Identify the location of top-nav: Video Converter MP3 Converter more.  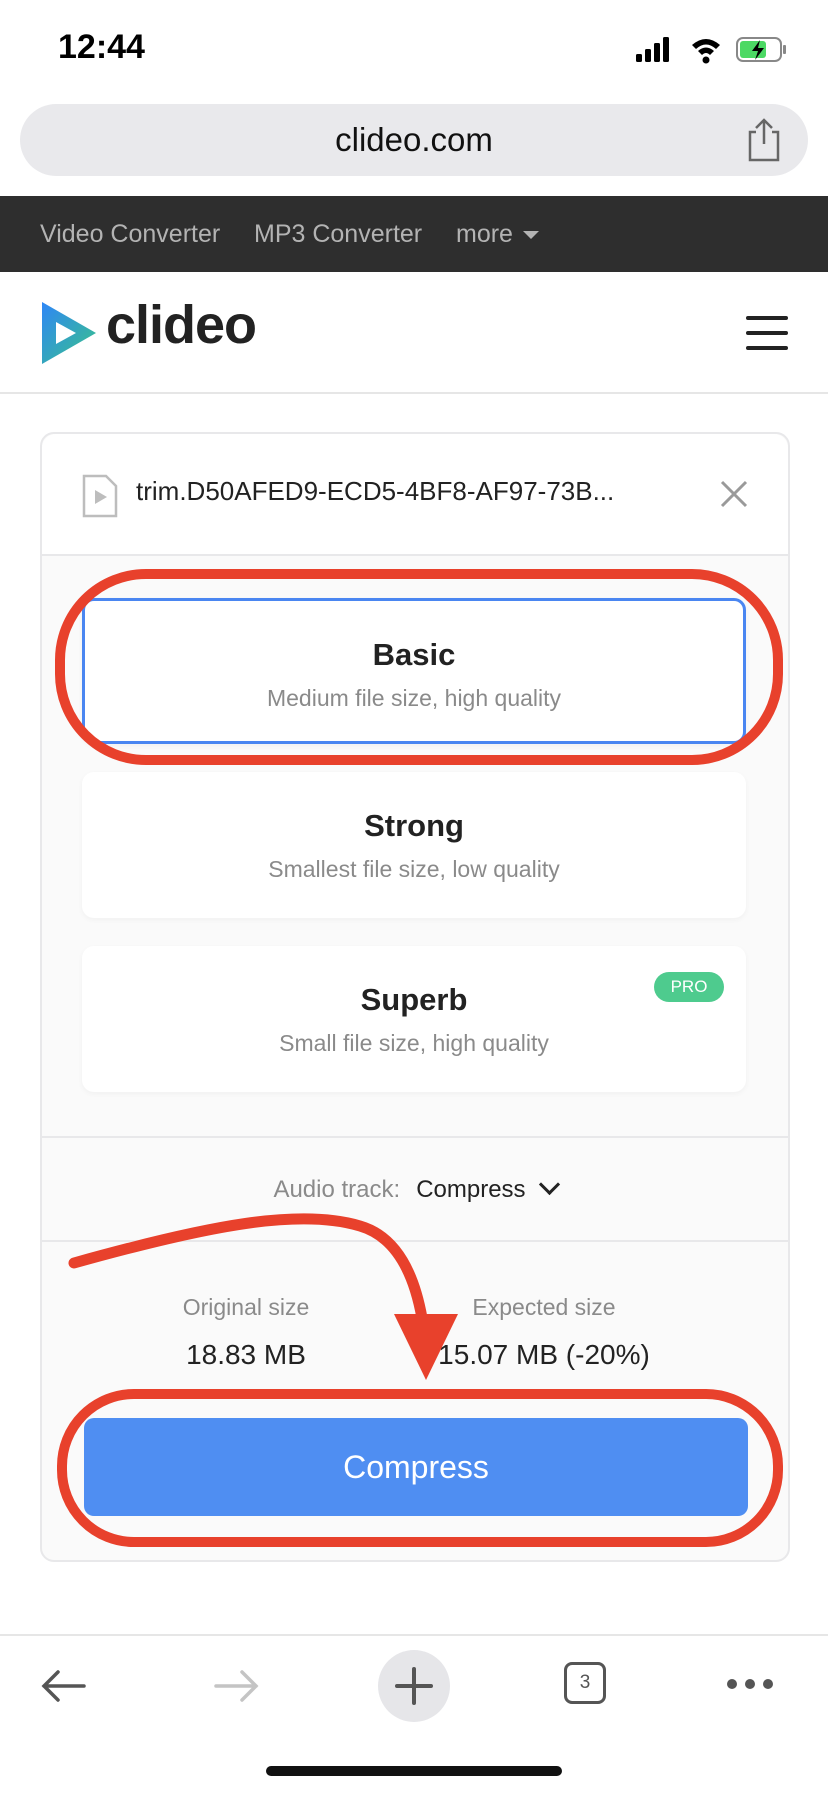
(414, 234).